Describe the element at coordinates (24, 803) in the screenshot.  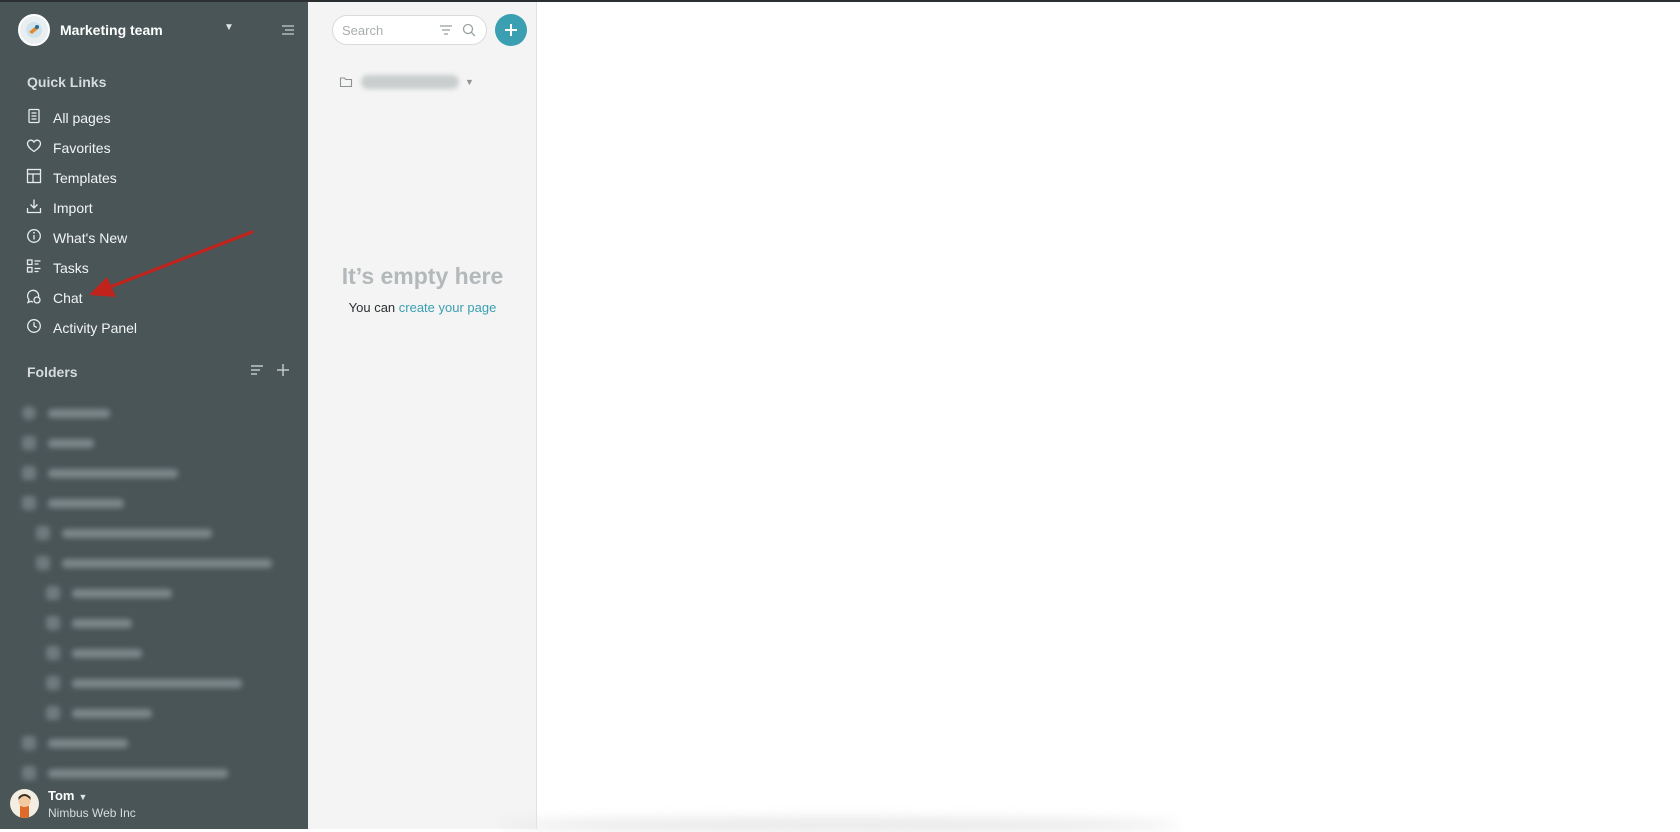
I see `avatar` at that location.